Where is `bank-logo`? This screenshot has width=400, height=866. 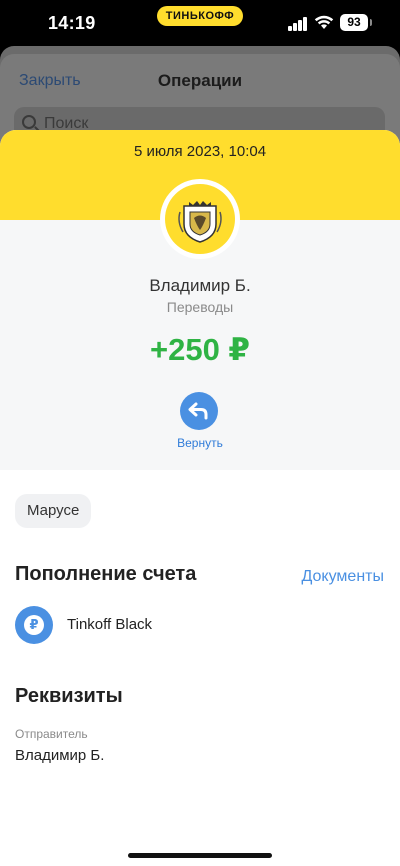
bank-logo is located at coordinates (200, 219).